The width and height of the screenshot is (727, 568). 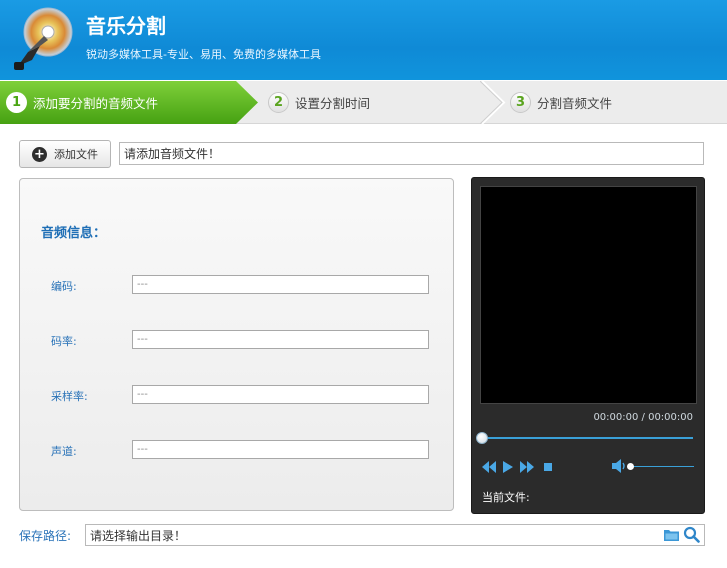 What do you see at coordinates (280, 449) in the screenshot?
I see `channels-field` at bounding box center [280, 449].